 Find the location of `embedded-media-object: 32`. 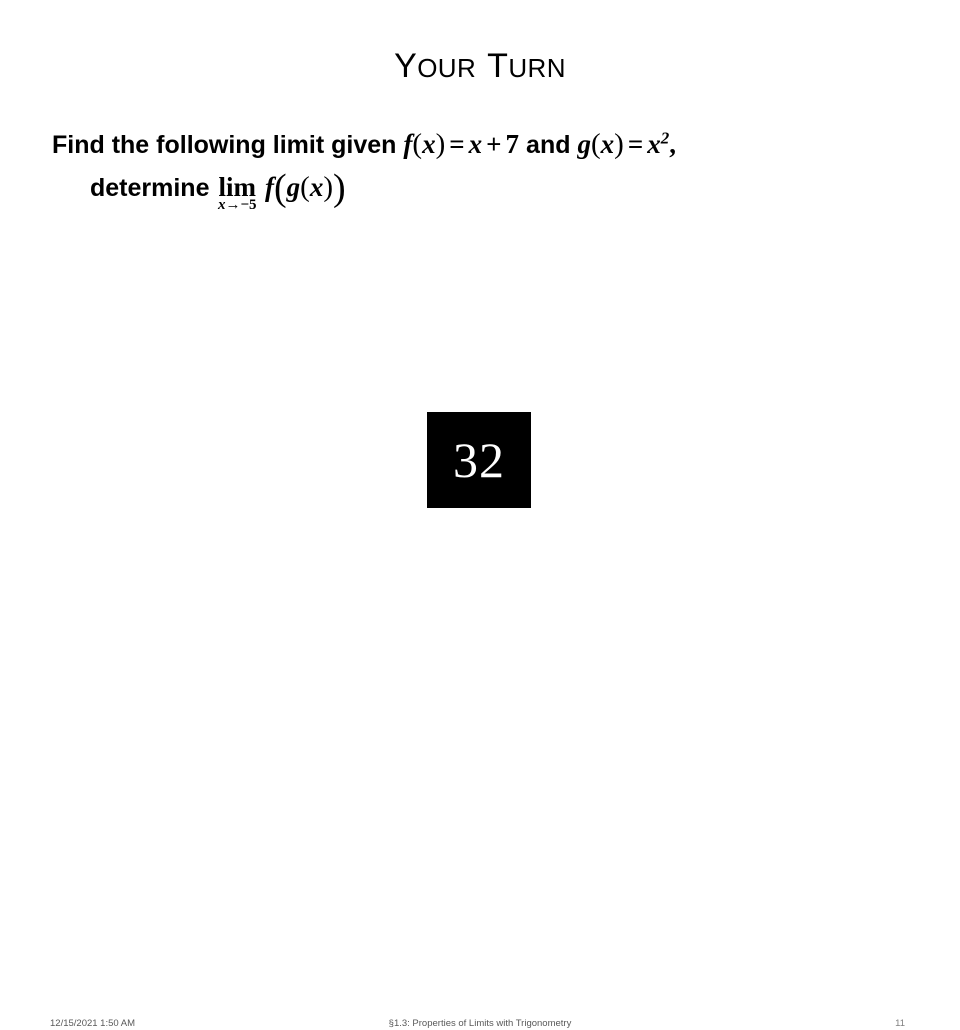

embedded-media-object: 32 is located at coordinates (479, 460).